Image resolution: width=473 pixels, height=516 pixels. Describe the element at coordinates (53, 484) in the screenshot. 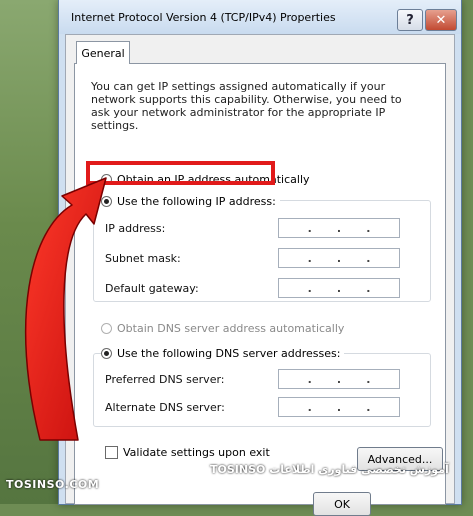

I see `watermark-left: TOSINSO.COM` at that location.